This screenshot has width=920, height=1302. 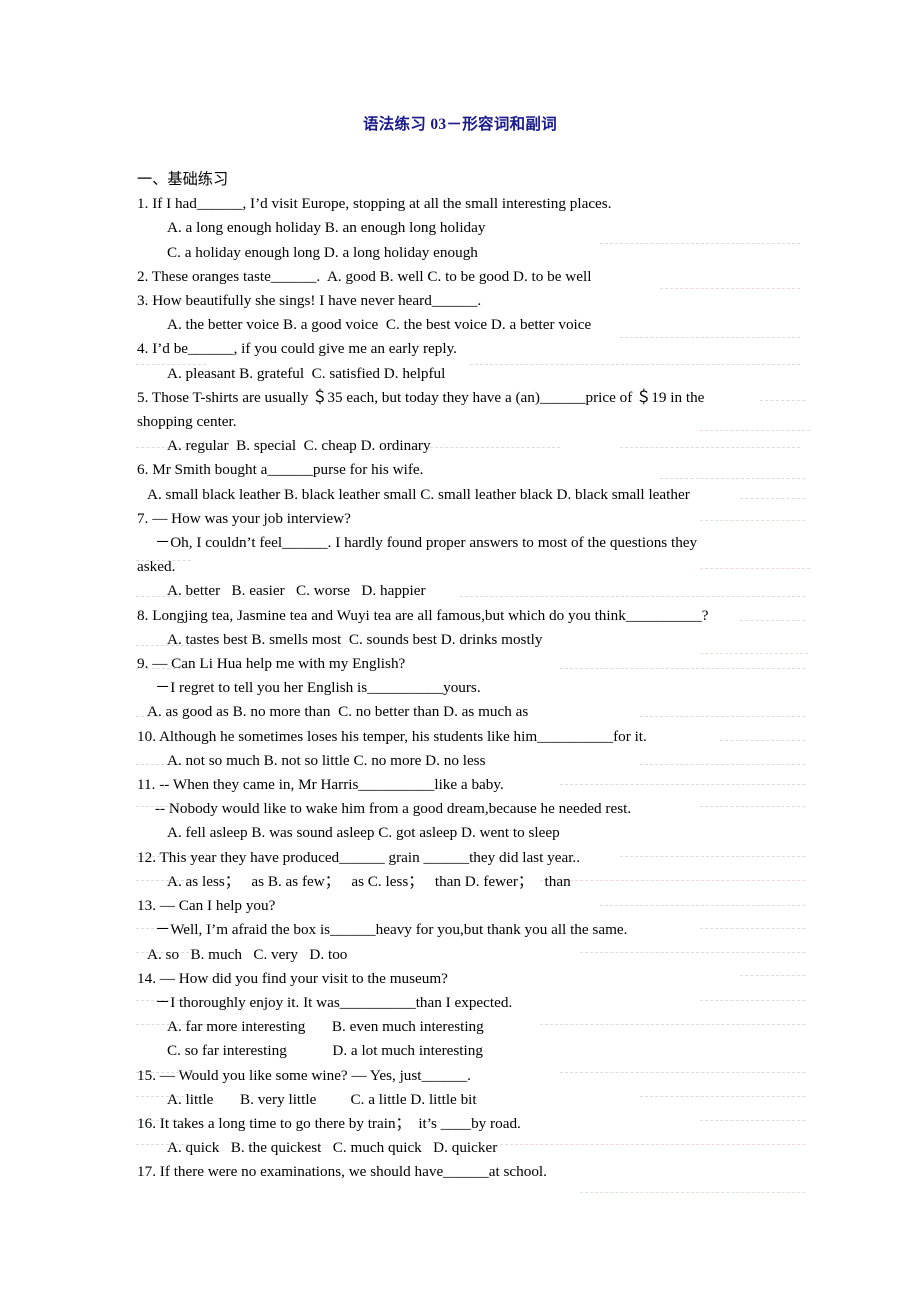 I want to click on question-line: 9. — Can Li Hua help me with my English?, so click(x=271, y=664).